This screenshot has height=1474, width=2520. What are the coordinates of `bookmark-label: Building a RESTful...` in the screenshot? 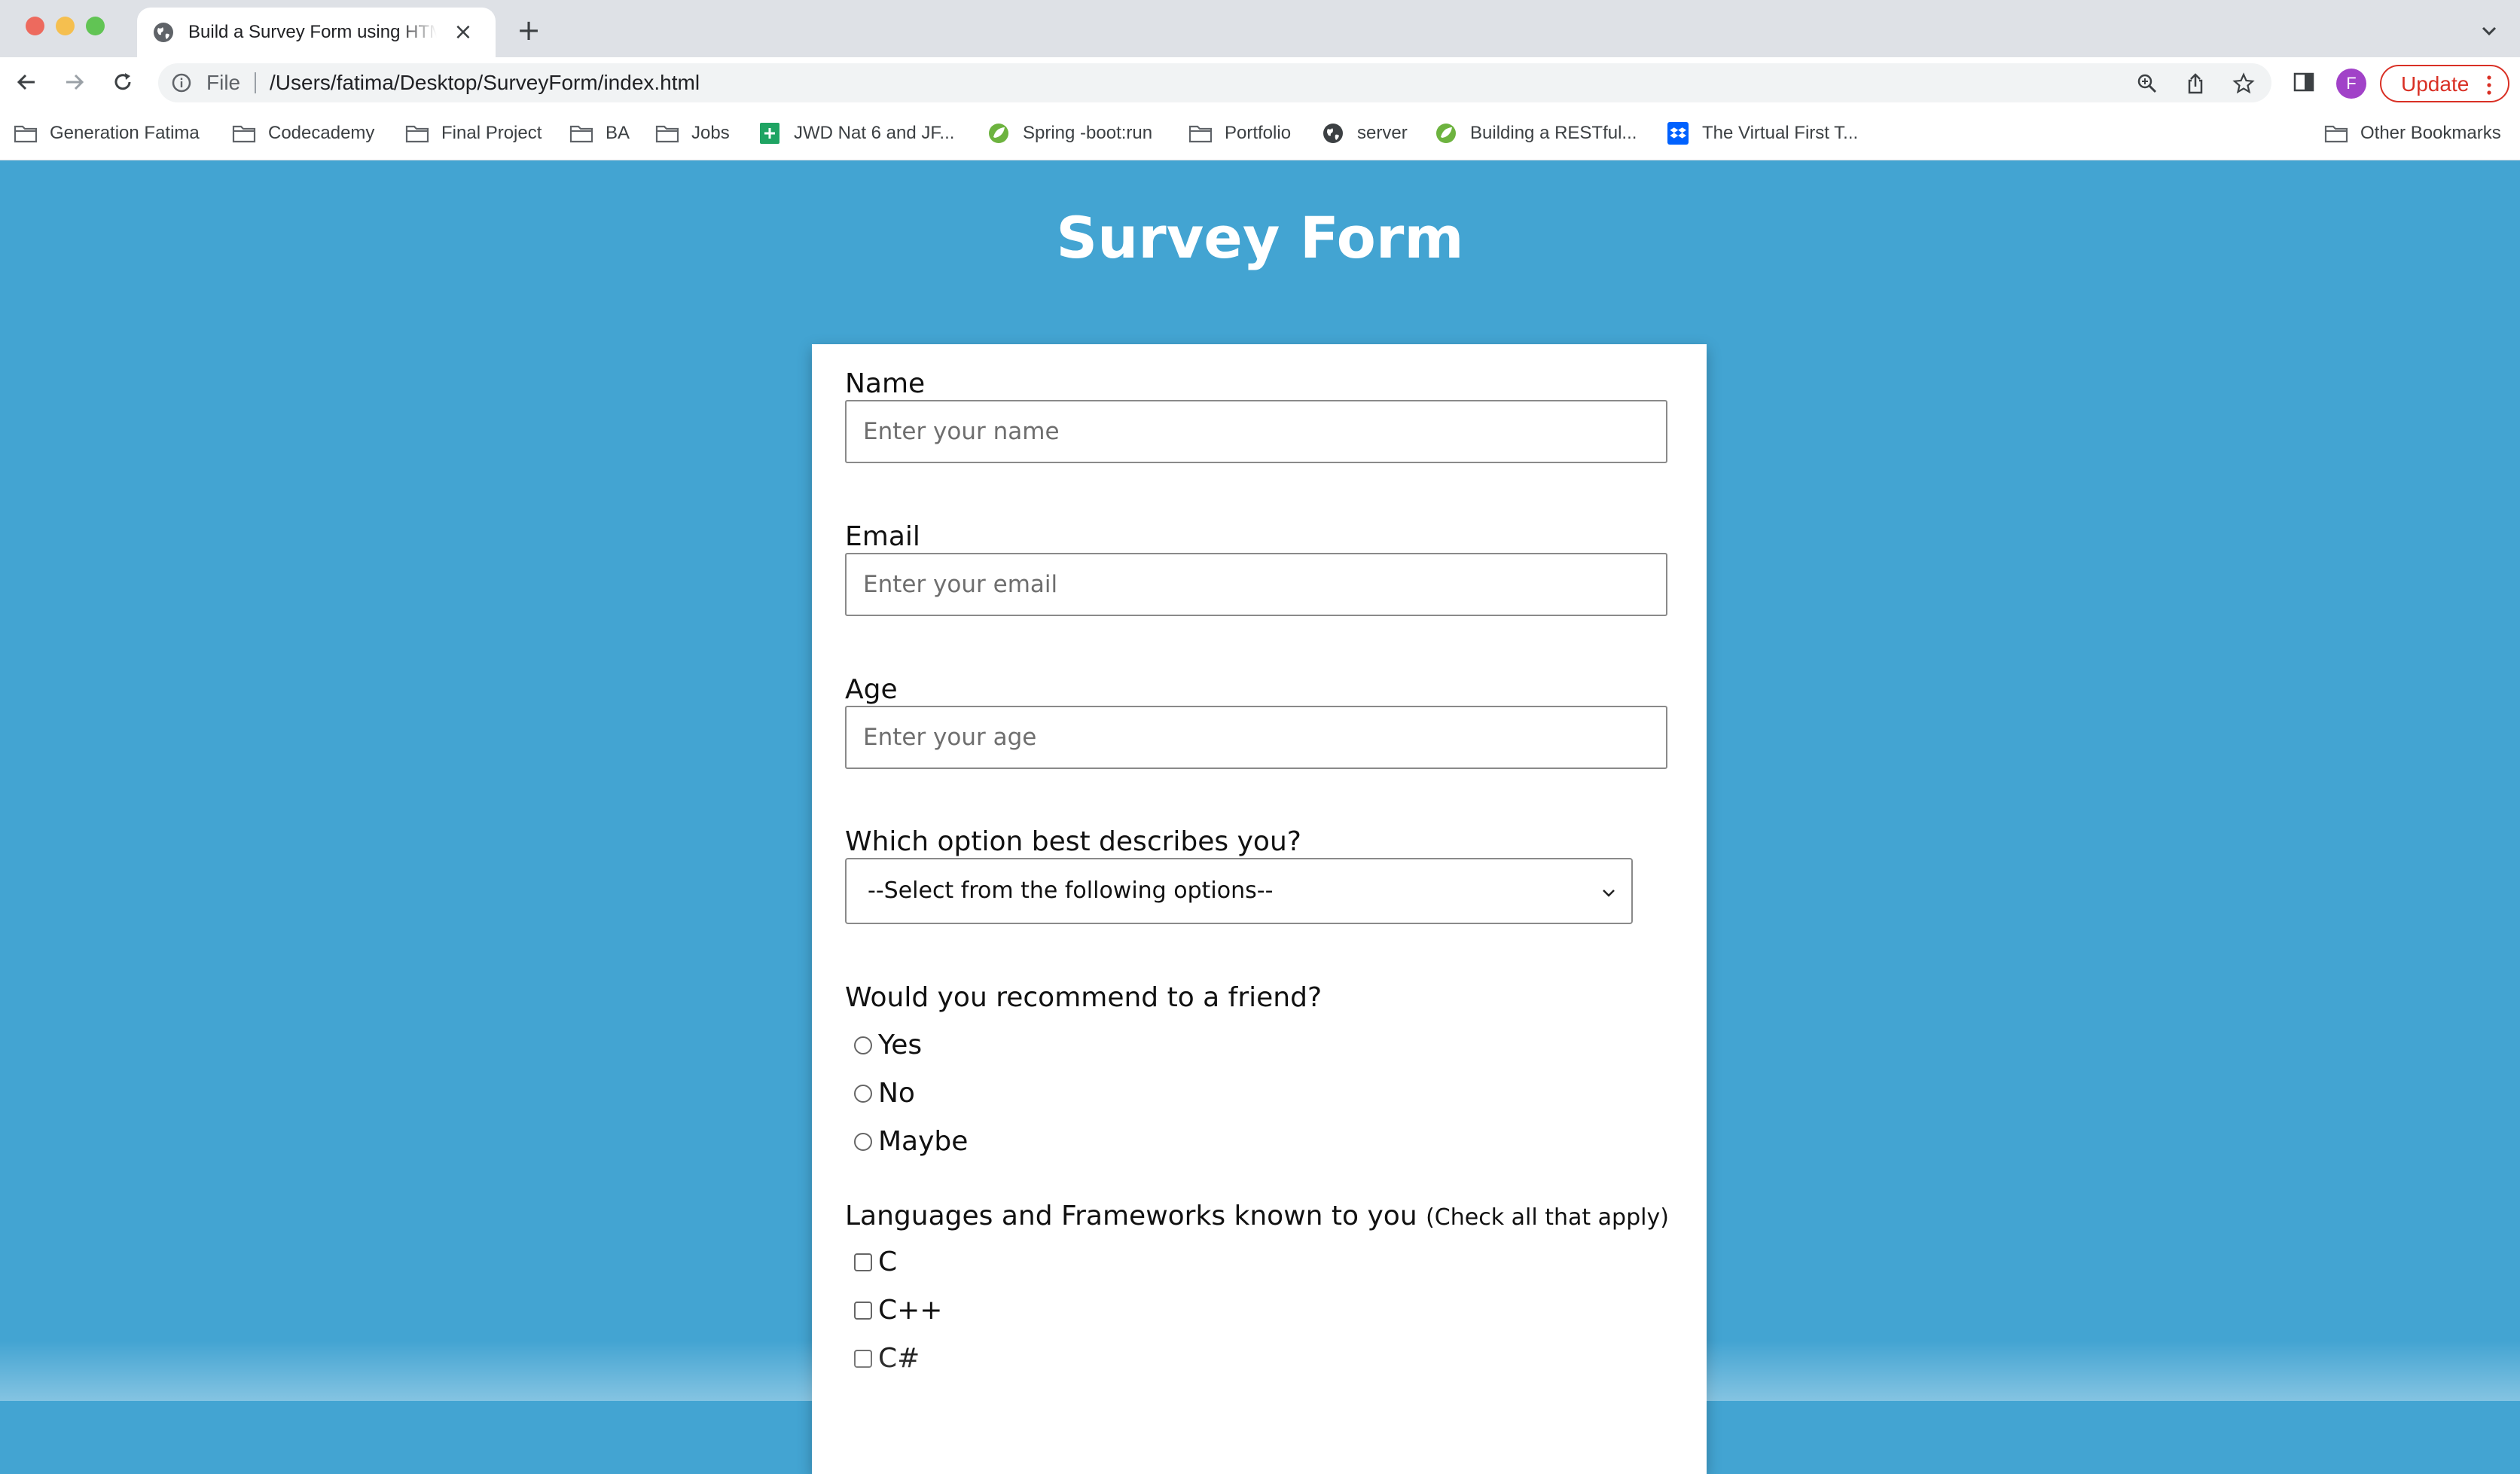 It's located at (1553, 133).